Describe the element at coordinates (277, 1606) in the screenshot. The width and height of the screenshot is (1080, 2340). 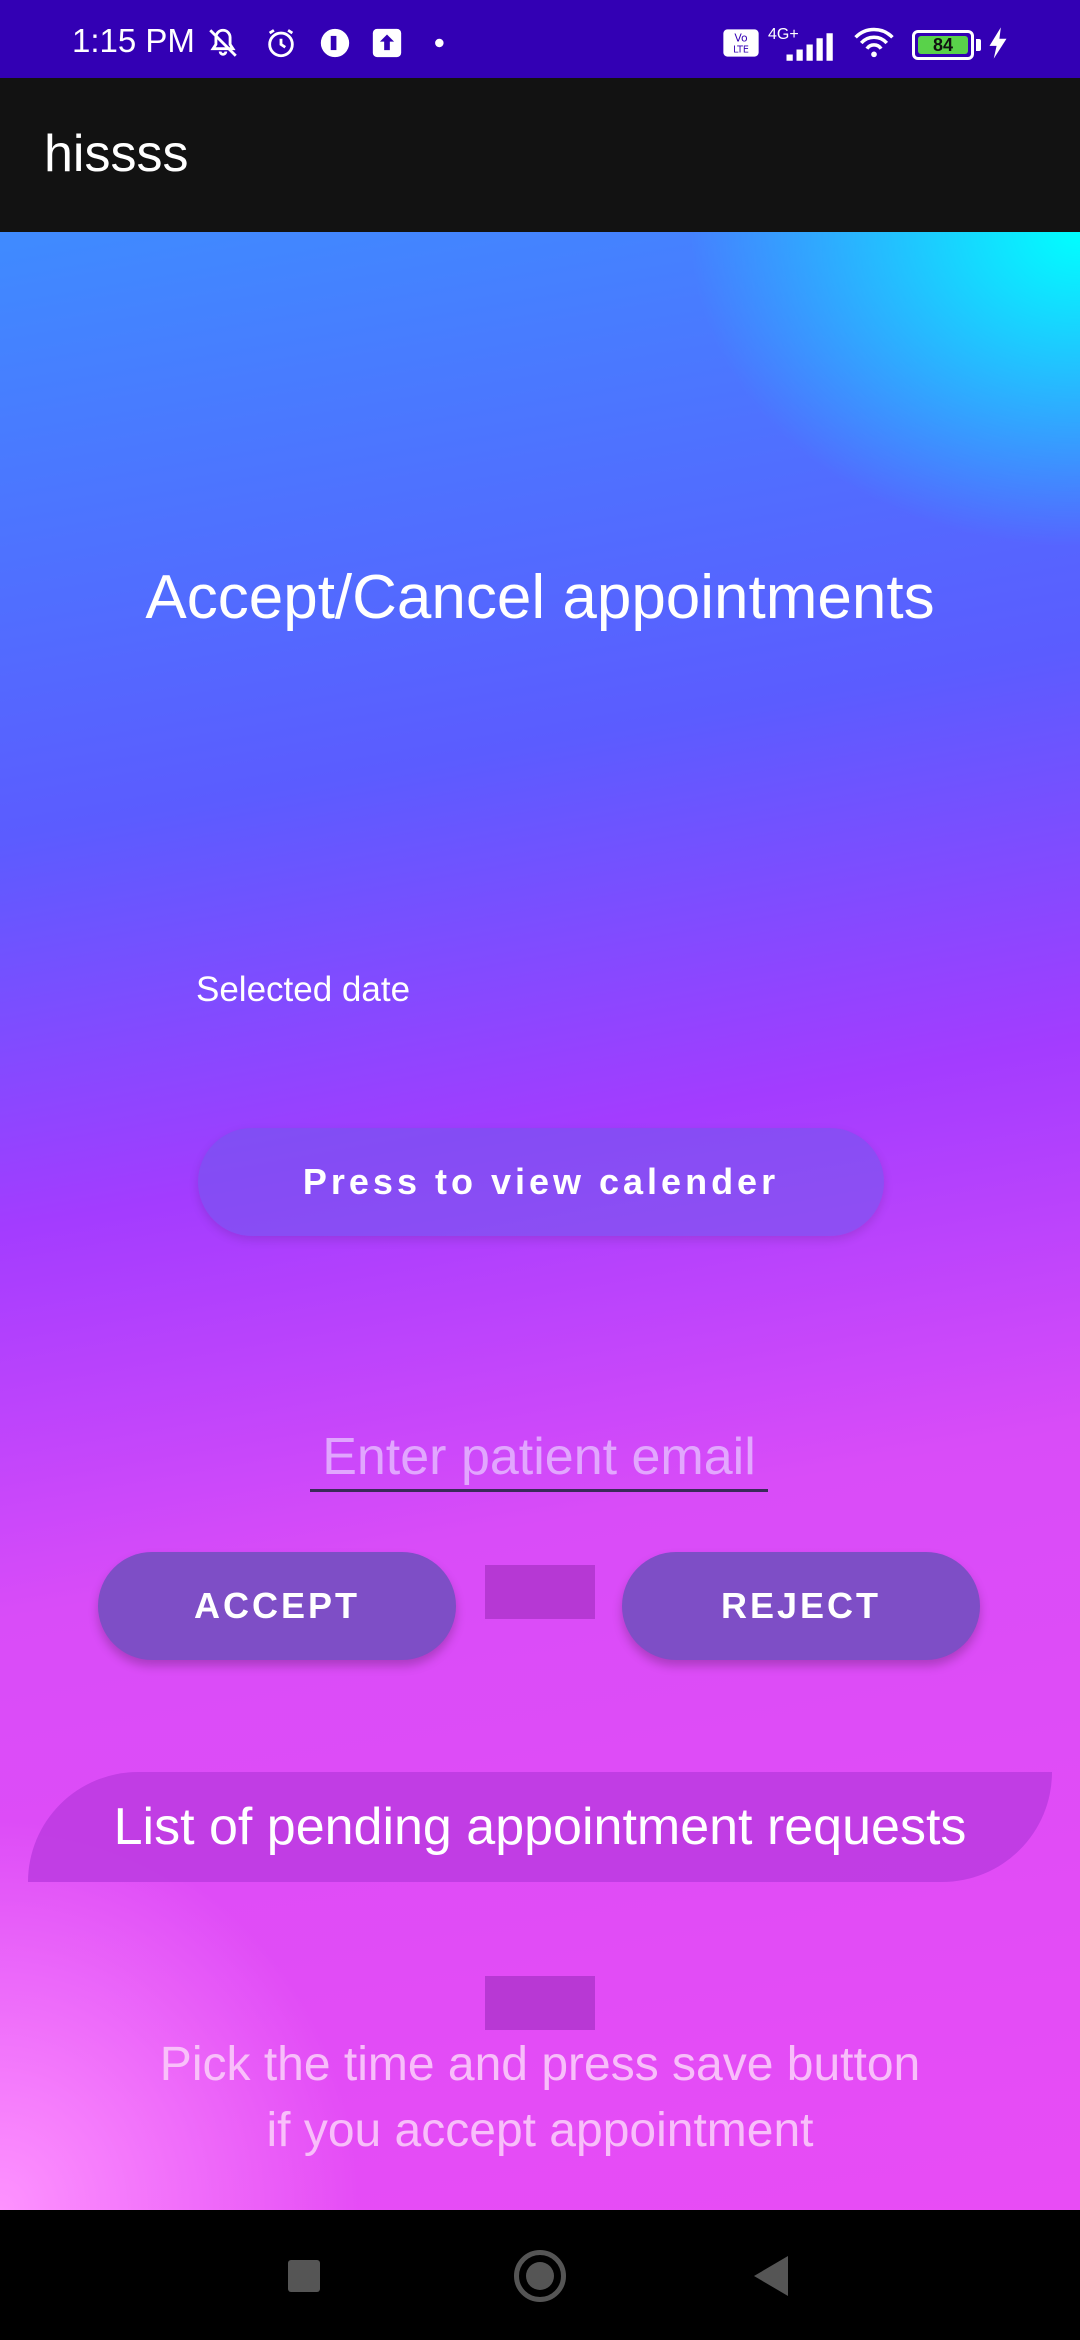
I see `accept-button: ACCEPT` at that location.